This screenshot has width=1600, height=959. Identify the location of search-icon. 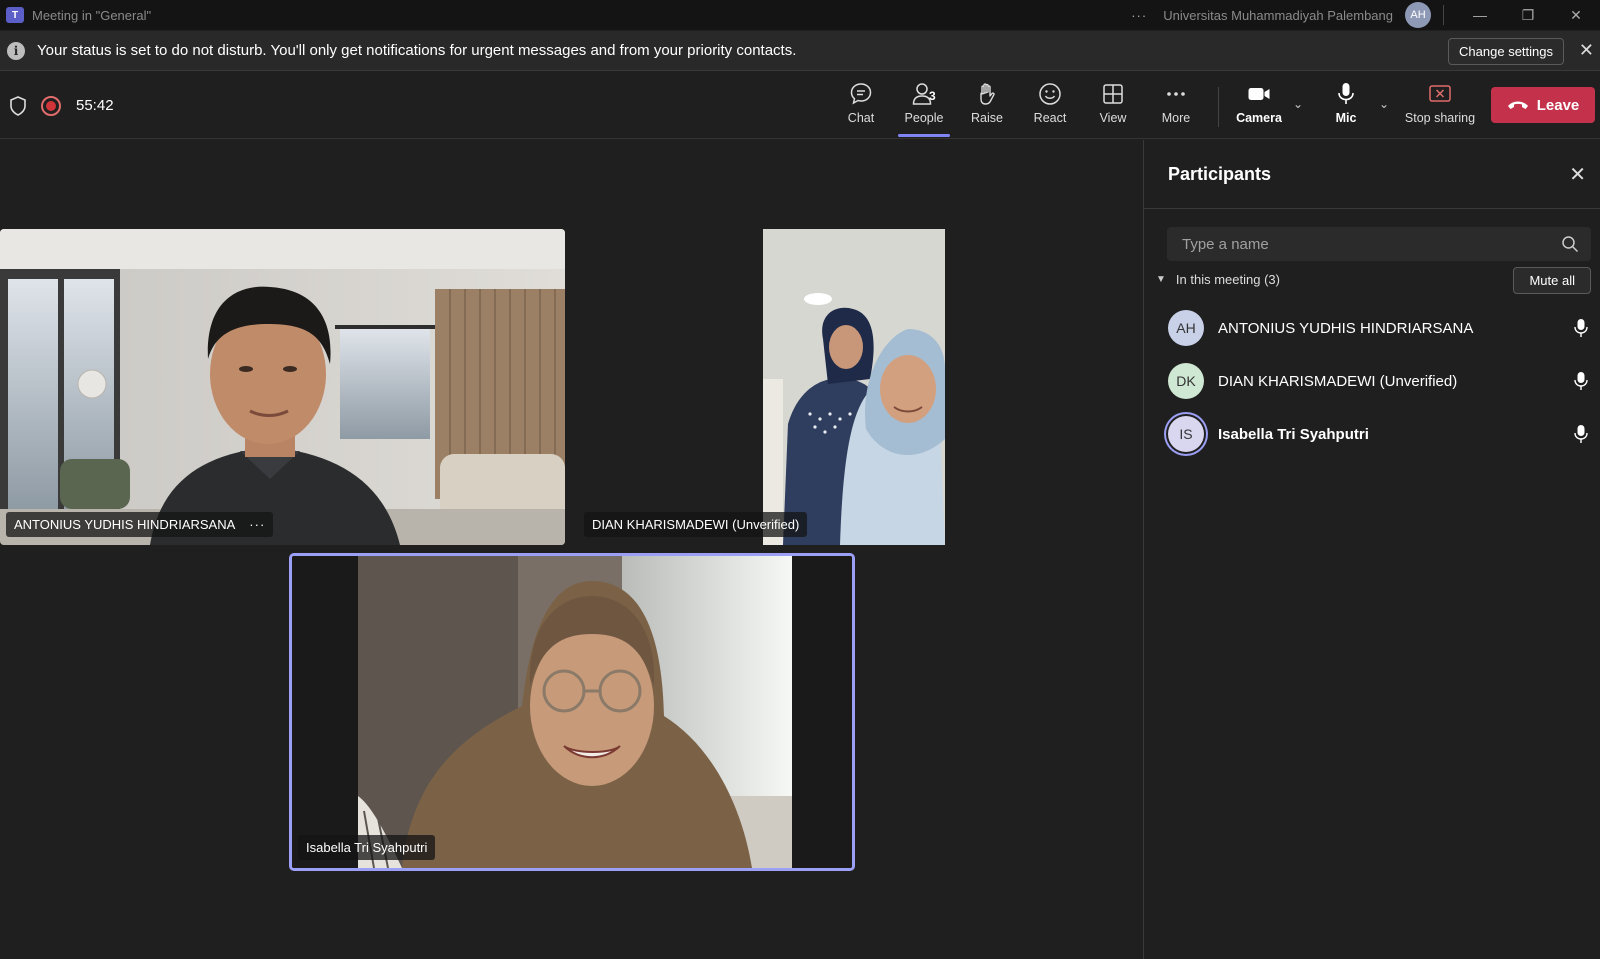
(1570, 246).